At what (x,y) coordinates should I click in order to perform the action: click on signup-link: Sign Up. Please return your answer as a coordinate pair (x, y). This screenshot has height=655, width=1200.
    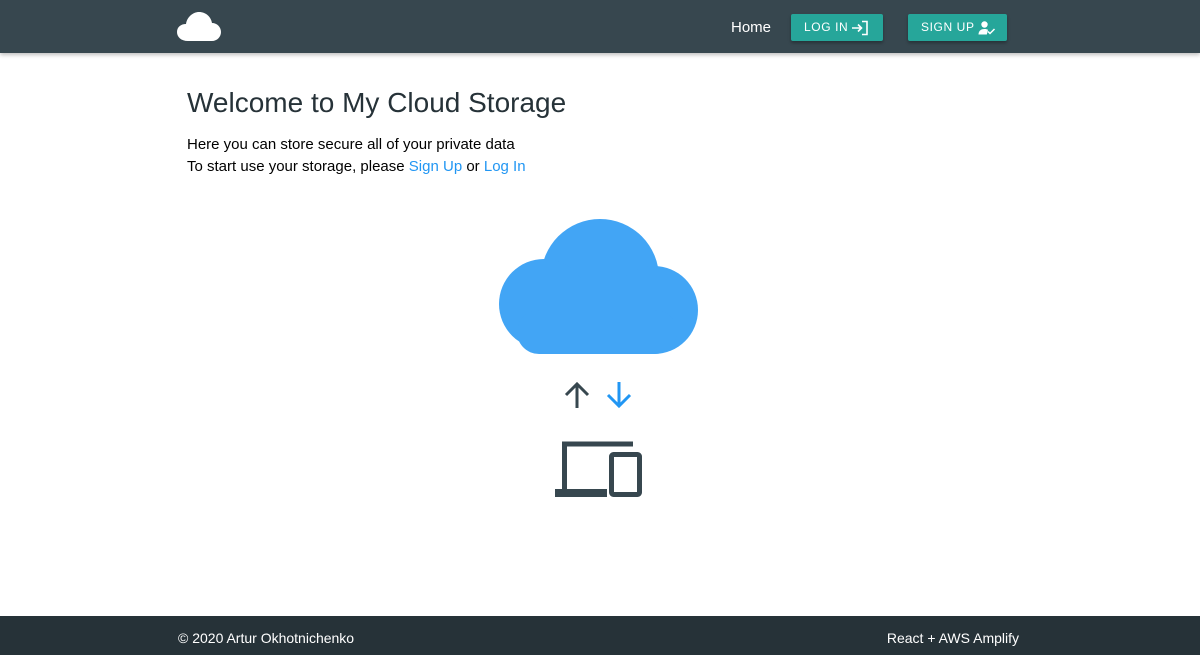
    Looking at the image, I should click on (435, 166).